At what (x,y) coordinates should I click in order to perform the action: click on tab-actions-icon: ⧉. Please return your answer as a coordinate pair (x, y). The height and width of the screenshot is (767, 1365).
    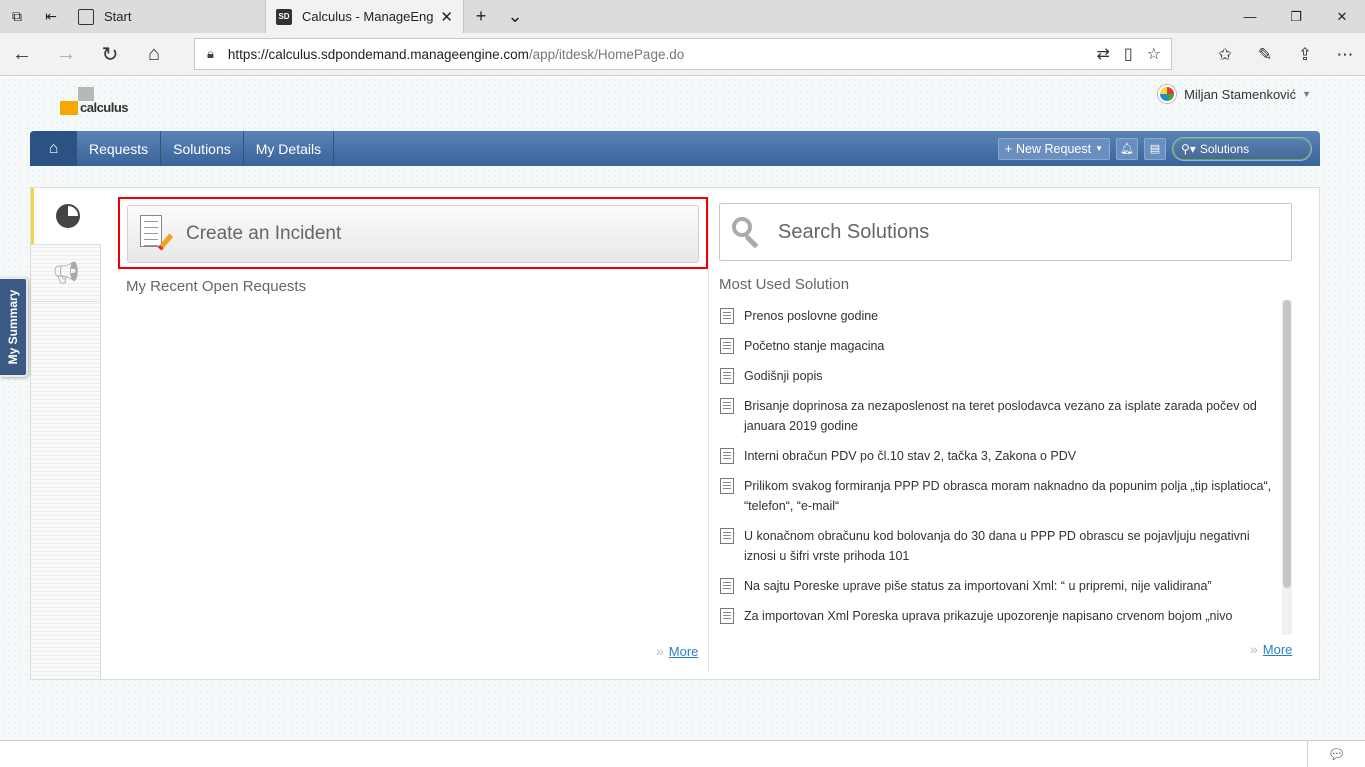
    Looking at the image, I should click on (17, 16).